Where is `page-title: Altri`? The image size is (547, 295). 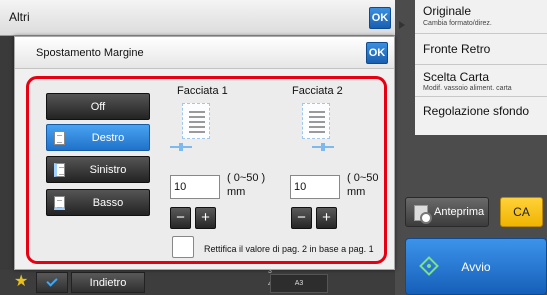
page-title: Altri is located at coordinates (19, 17).